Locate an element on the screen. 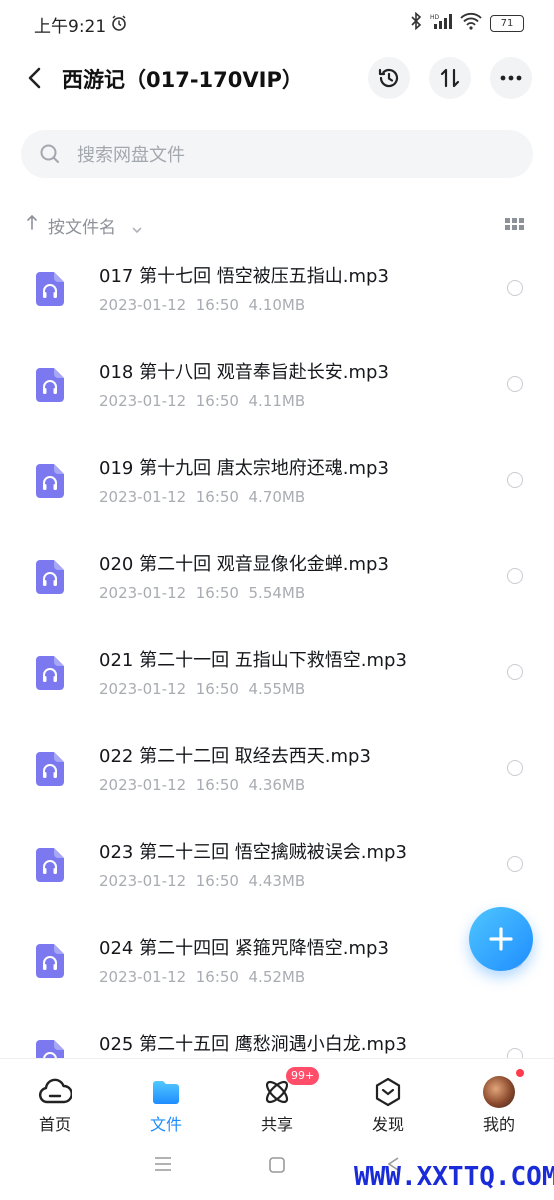  sort-updown-icon is located at coordinates (450, 78).